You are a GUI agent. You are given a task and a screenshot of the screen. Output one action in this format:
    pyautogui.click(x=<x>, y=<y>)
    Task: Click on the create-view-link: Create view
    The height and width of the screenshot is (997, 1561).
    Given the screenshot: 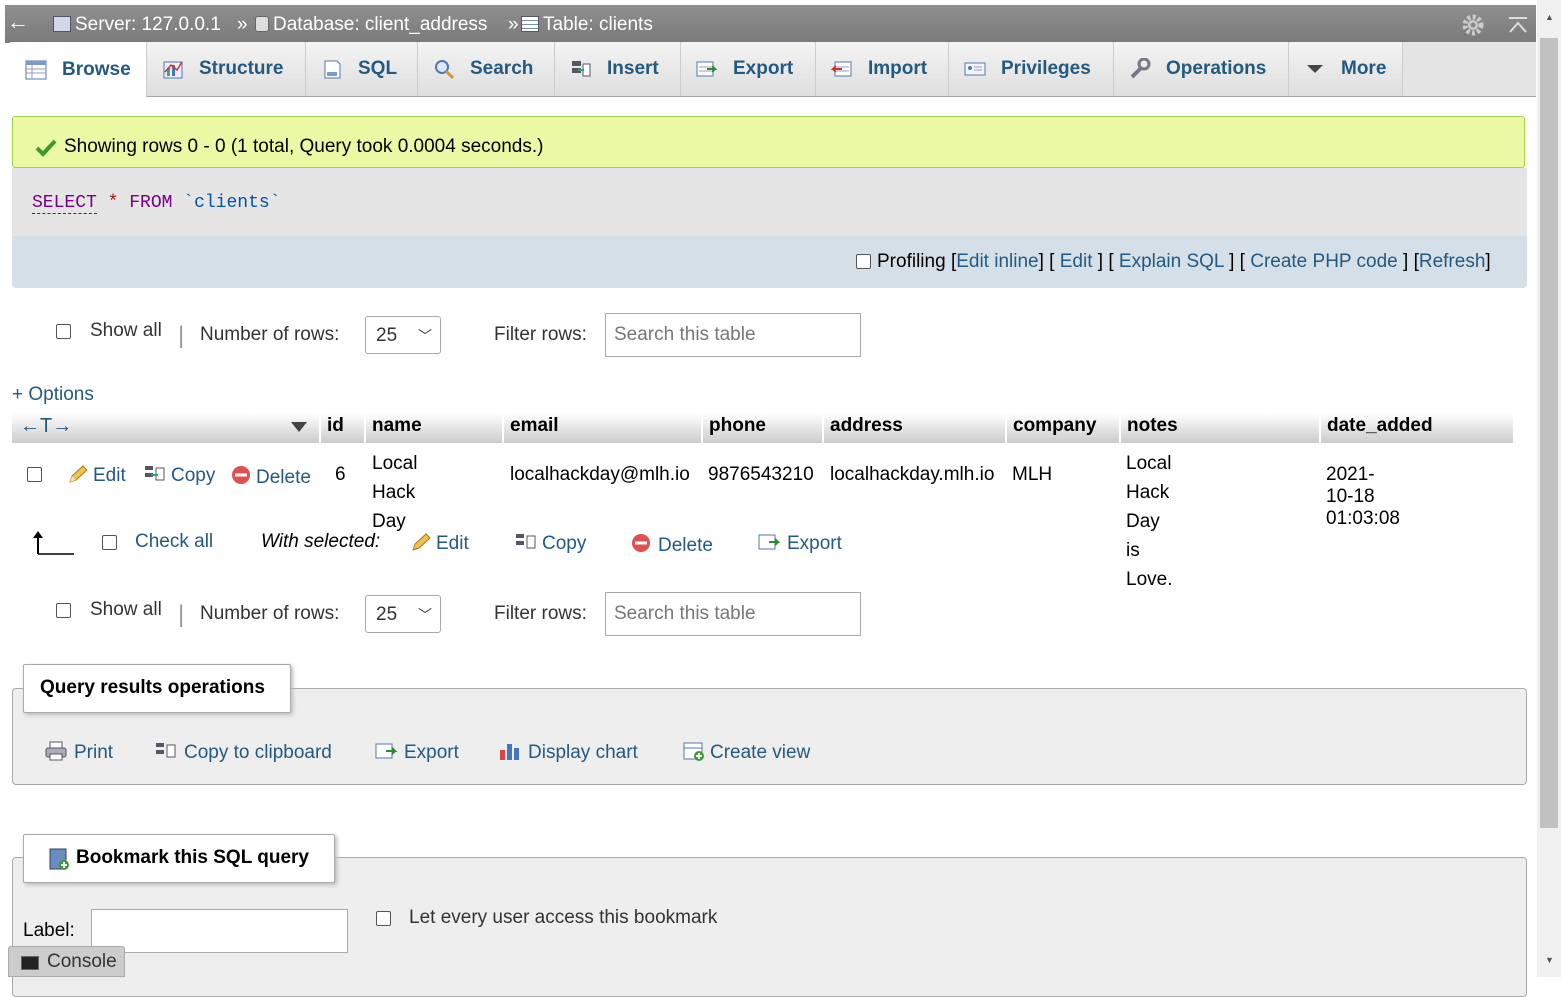 What is the action you would take?
    pyautogui.click(x=746, y=752)
    